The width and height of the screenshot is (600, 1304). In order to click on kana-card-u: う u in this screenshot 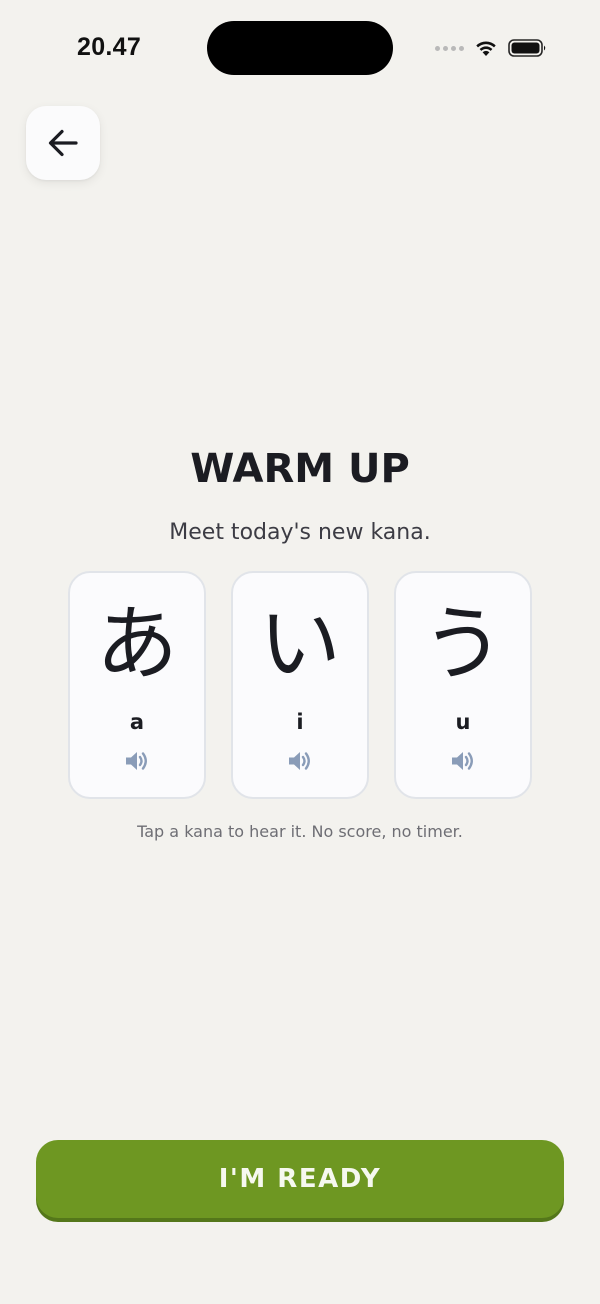, I will do `click(463, 685)`.